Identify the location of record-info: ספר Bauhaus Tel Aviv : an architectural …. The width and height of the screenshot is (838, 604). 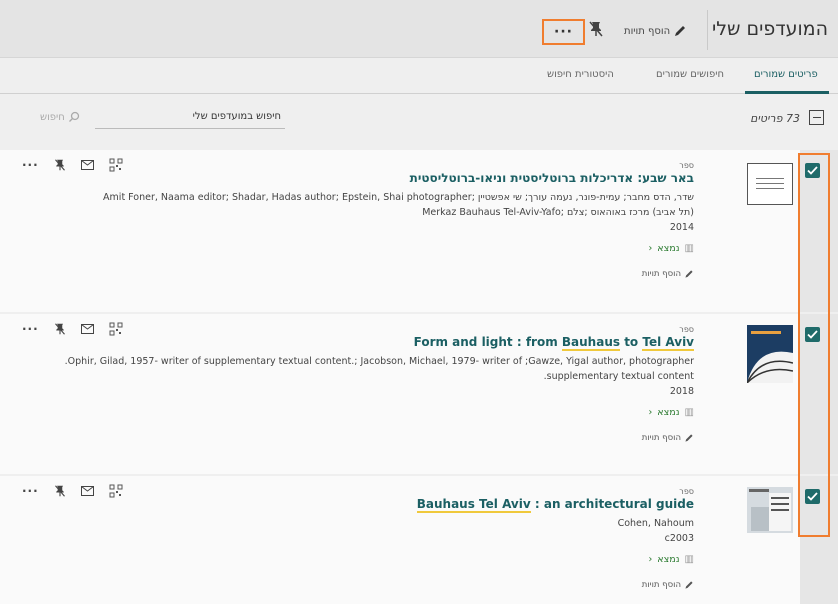
(555, 538).